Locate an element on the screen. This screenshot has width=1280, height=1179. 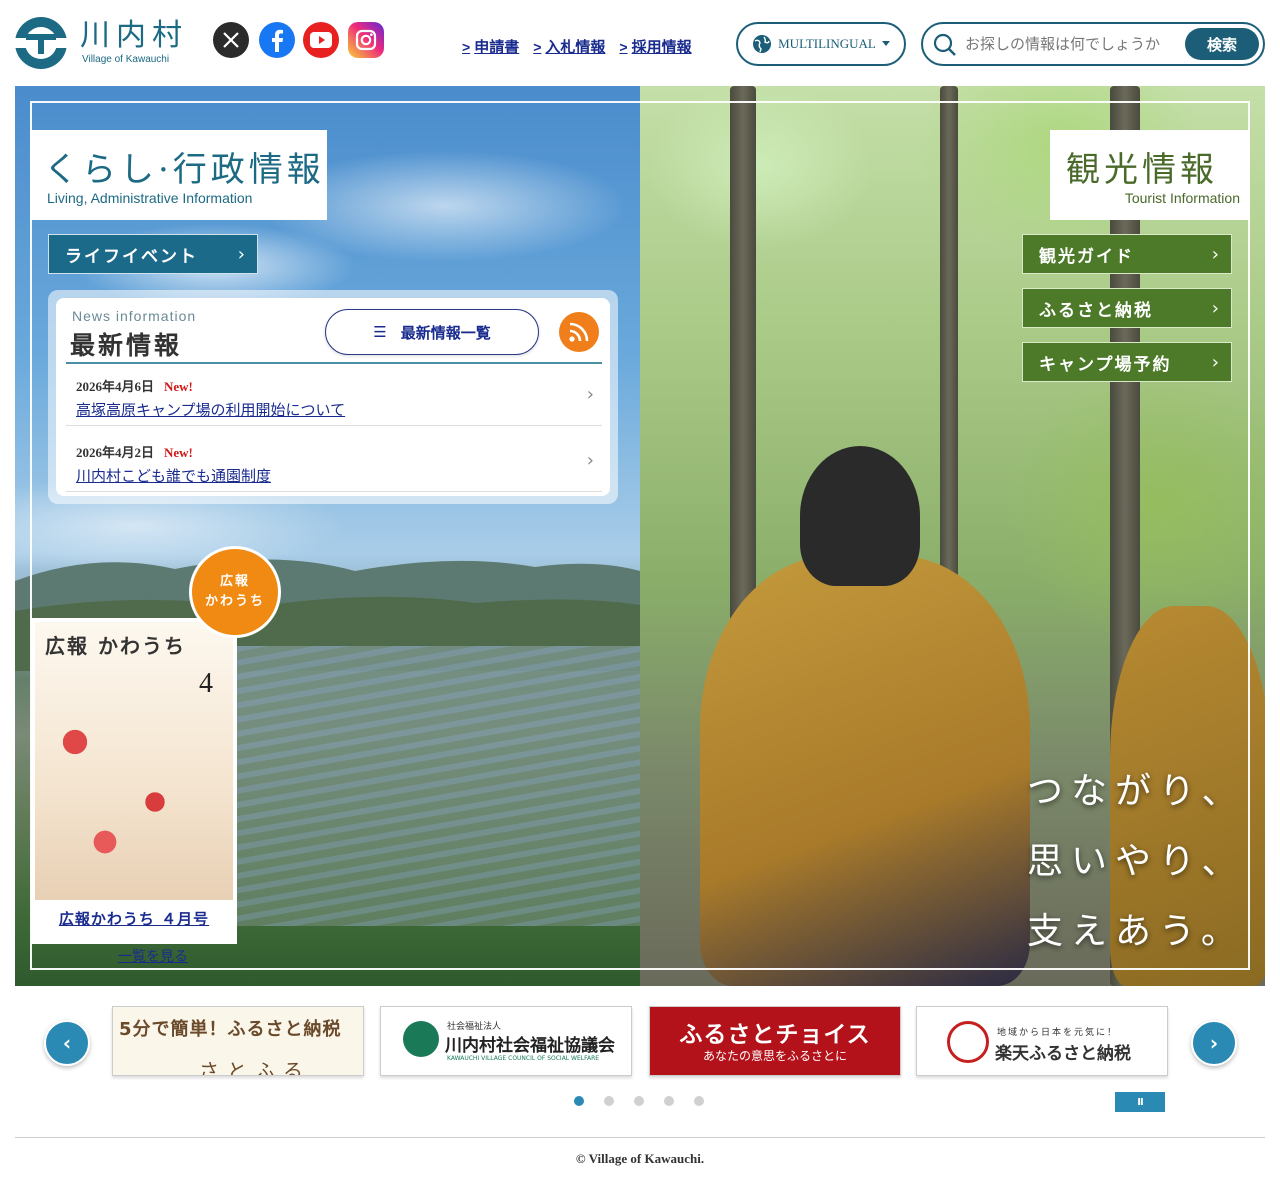
tourist-info-title: 観光情報 Tourist Information is located at coordinates (1150, 175).